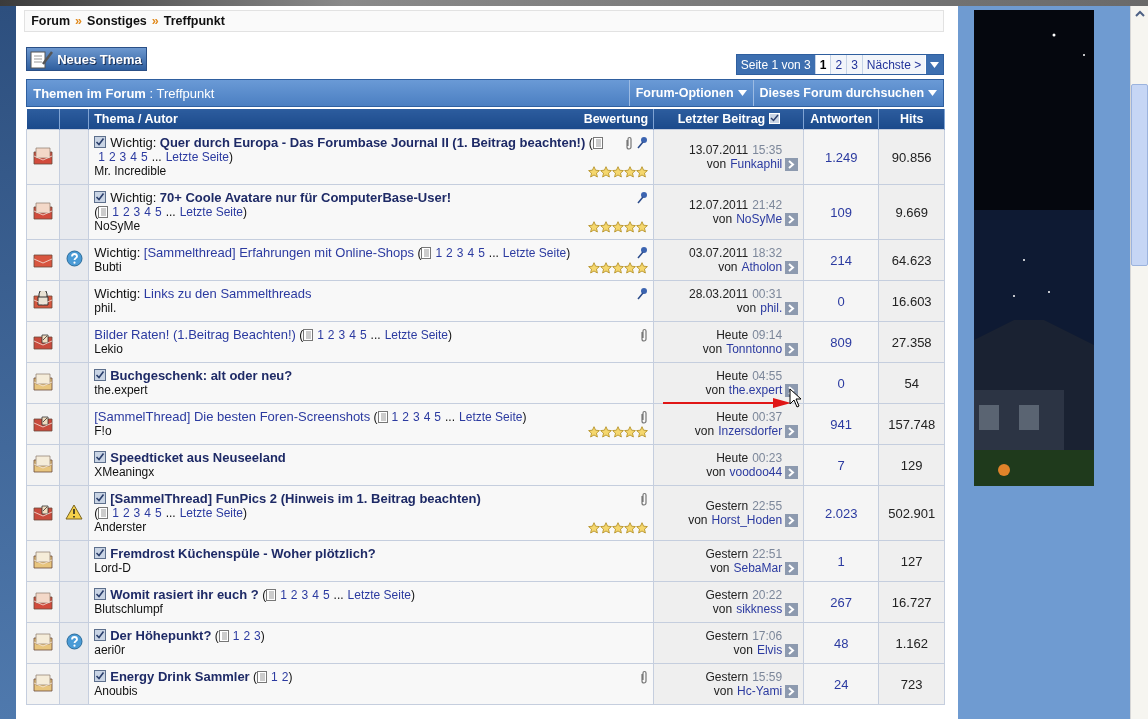 The width and height of the screenshot is (1148, 719). I want to click on last-poster-link: Tonntonno, so click(754, 349).